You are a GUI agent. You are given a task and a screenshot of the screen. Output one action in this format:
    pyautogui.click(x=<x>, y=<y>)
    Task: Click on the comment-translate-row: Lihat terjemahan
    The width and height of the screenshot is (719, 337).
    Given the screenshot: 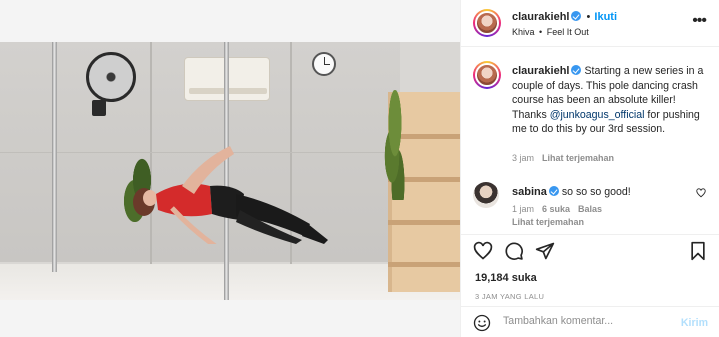 What is the action you would take?
    pyautogui.click(x=548, y=222)
    